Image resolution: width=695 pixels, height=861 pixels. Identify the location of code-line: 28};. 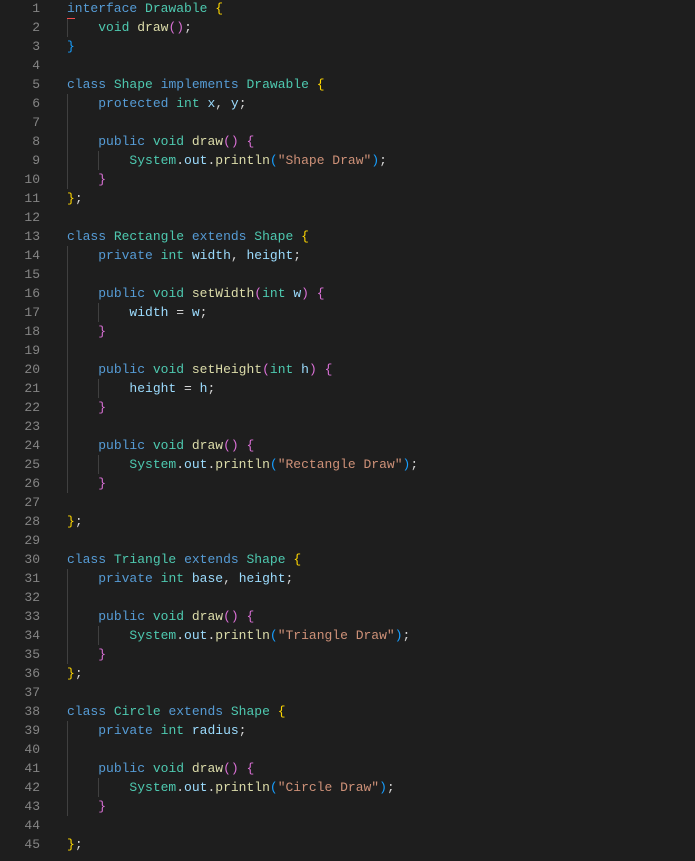
(347, 521).